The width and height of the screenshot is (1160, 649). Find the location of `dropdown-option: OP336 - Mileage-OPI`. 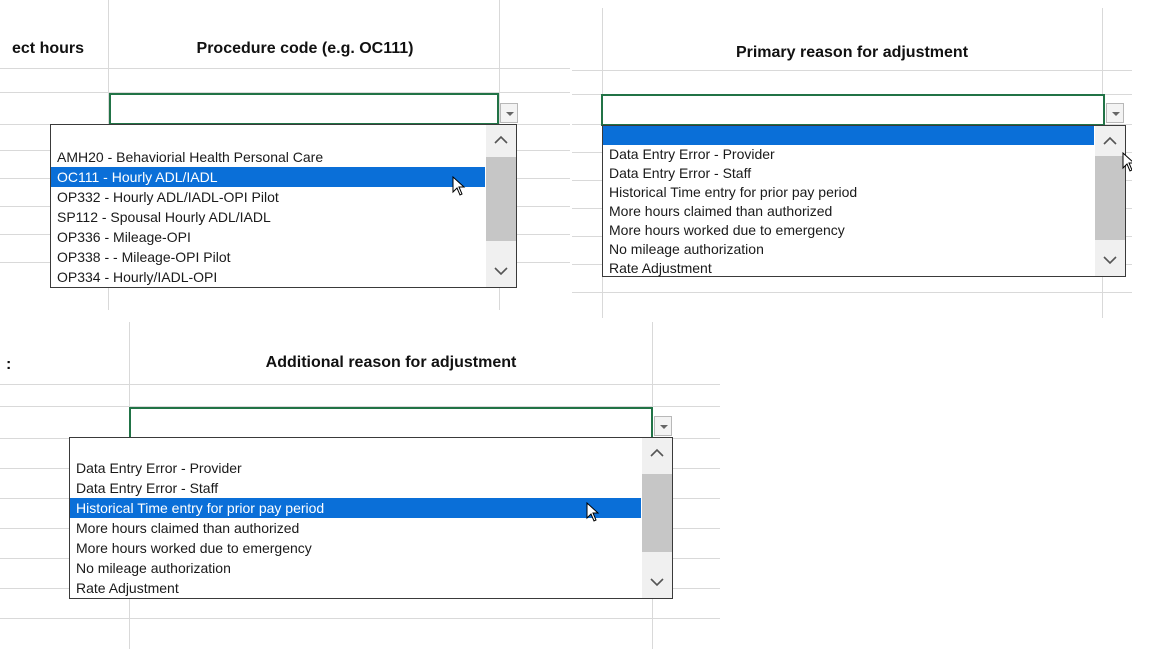

dropdown-option: OP336 - Mileage-OPI is located at coordinates (268, 237).